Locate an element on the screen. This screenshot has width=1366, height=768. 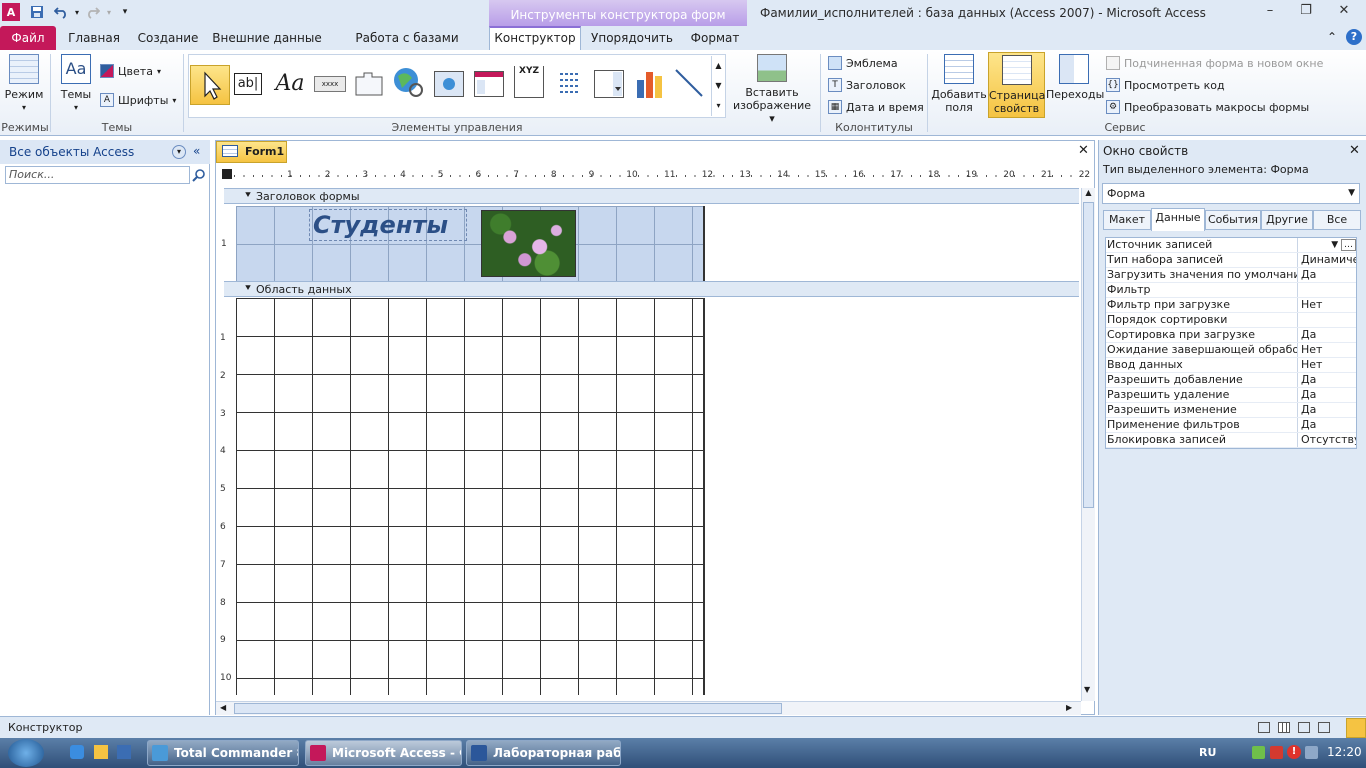
vertical-scroll-thumb is located at coordinates (1088, 355).